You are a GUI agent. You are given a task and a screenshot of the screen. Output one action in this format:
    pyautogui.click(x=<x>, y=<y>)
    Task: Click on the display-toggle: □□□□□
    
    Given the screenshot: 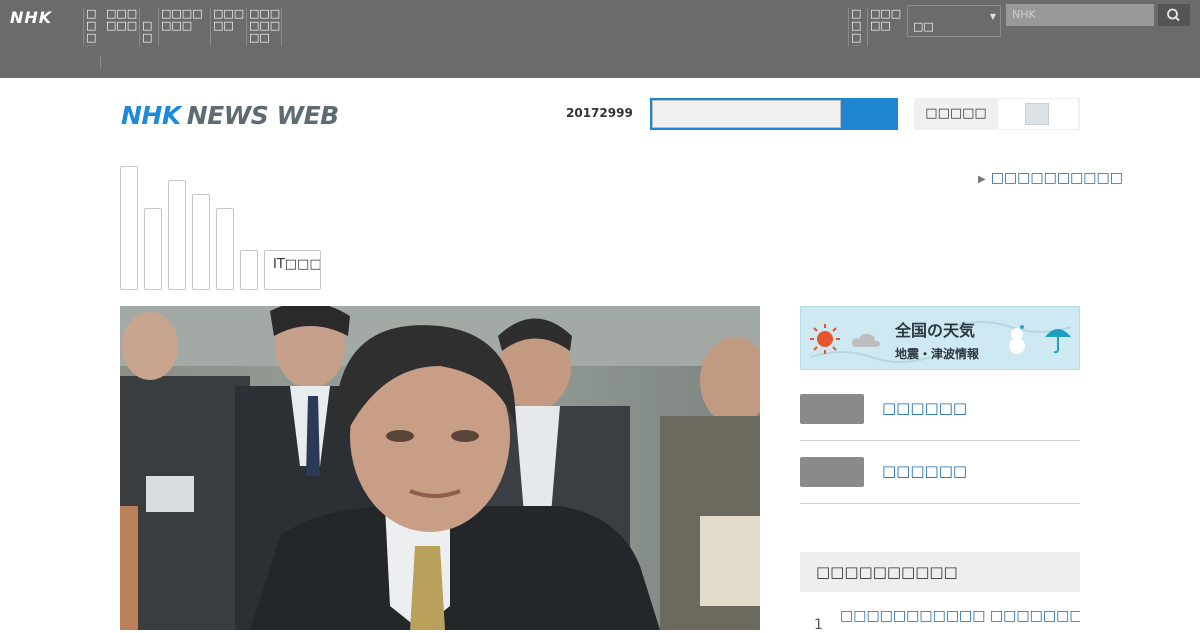 What is the action you would take?
    pyautogui.click(x=997, y=114)
    